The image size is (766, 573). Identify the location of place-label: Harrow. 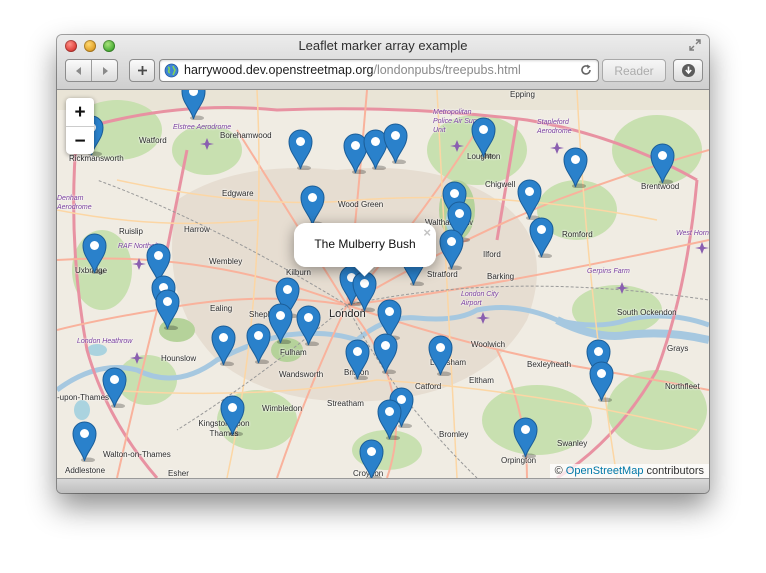
(197, 229).